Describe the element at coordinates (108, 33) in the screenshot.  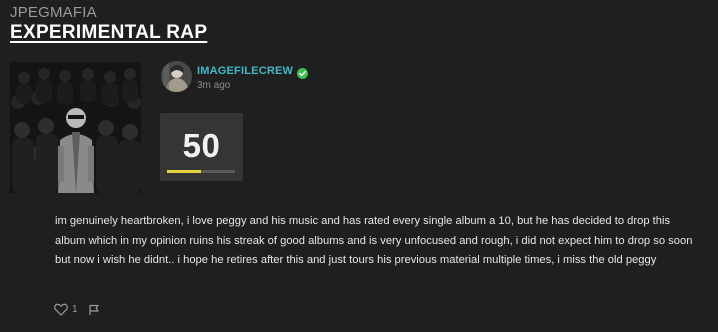
I see `album-title-link: EXPERIMENTAL RAP` at that location.